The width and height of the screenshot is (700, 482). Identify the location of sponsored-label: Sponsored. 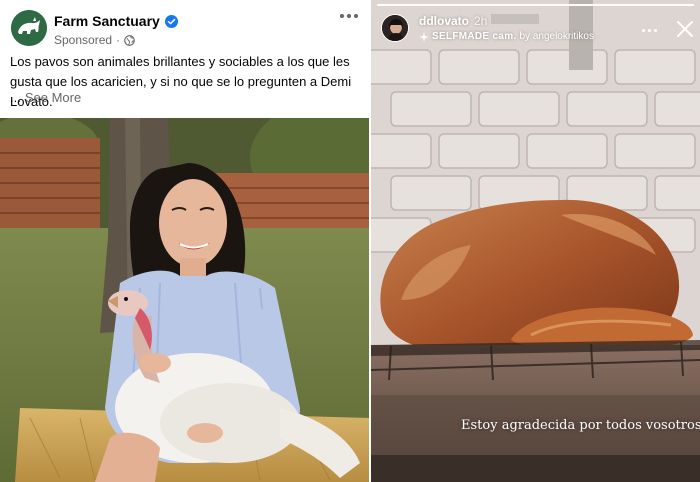
(83, 40).